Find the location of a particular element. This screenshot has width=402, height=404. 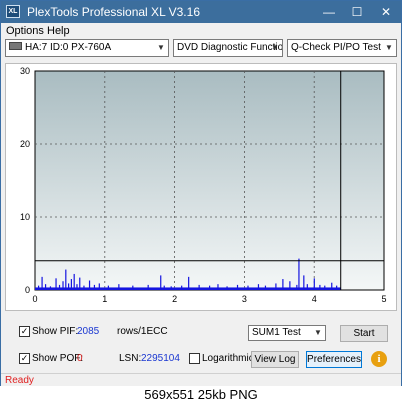

show-pif-checkbox: ✓ is located at coordinates (24, 331).